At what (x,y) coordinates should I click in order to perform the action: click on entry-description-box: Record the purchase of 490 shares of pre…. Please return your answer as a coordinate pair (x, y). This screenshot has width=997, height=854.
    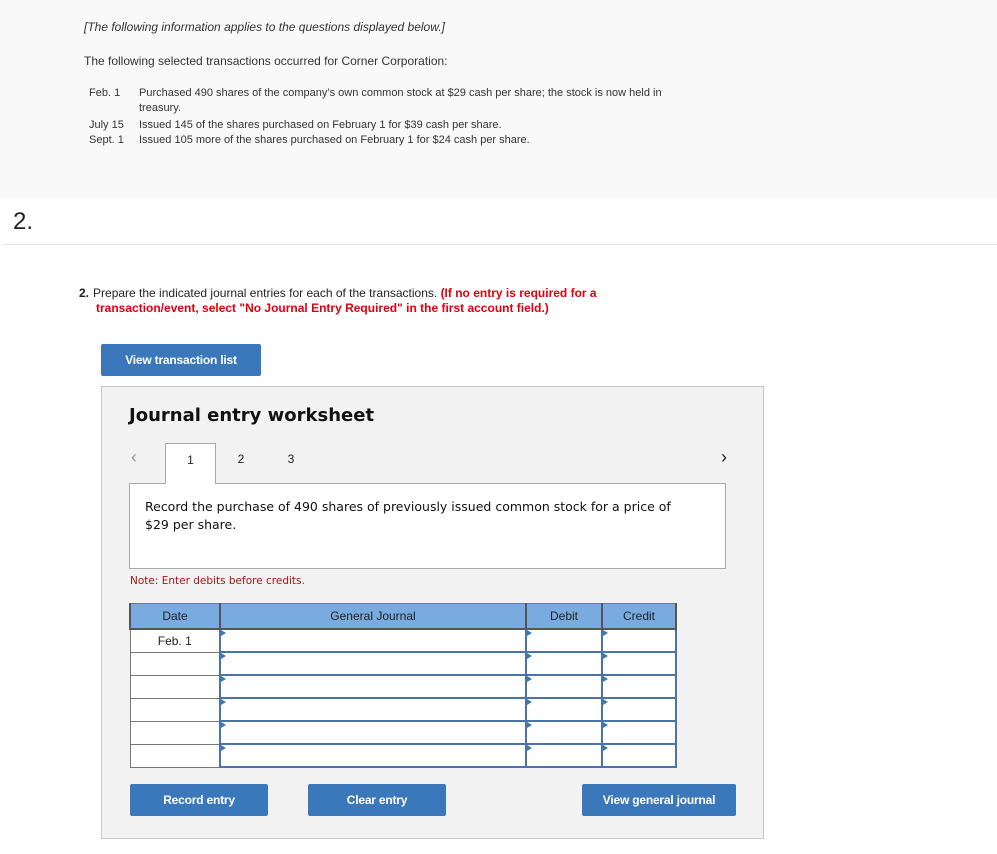
    Looking at the image, I should click on (427, 526).